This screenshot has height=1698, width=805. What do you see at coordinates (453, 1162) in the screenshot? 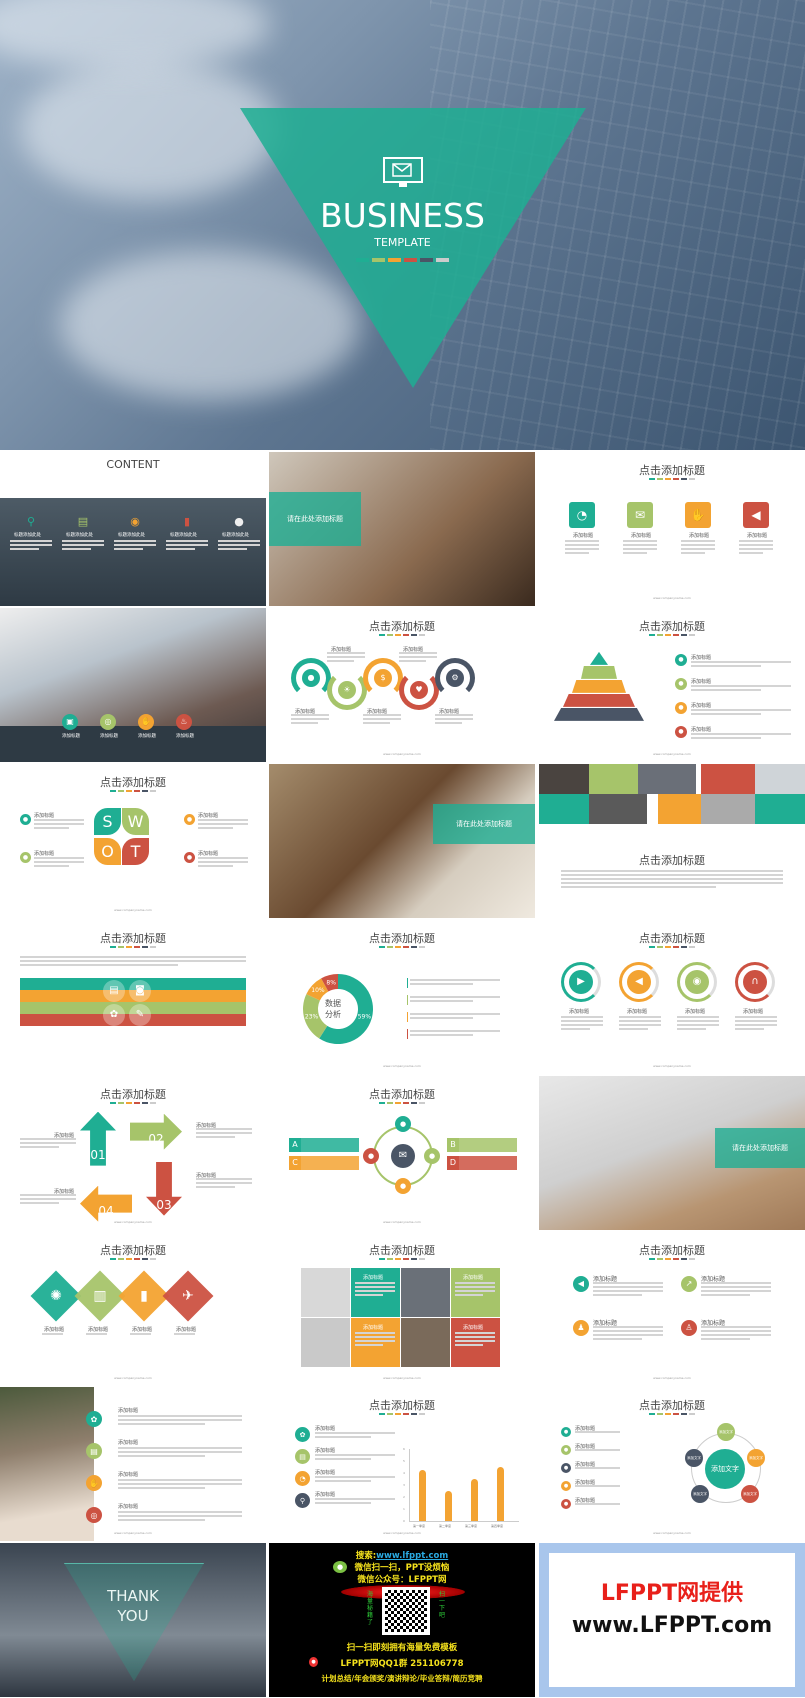
I see `option-D: D` at bounding box center [453, 1162].